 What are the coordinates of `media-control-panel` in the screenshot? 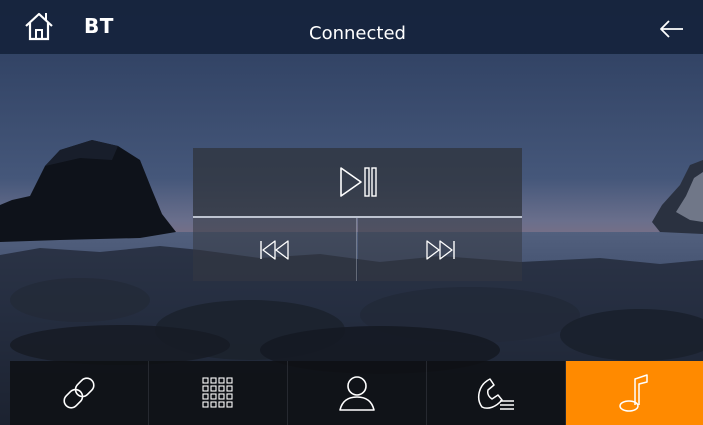 It's located at (357, 214).